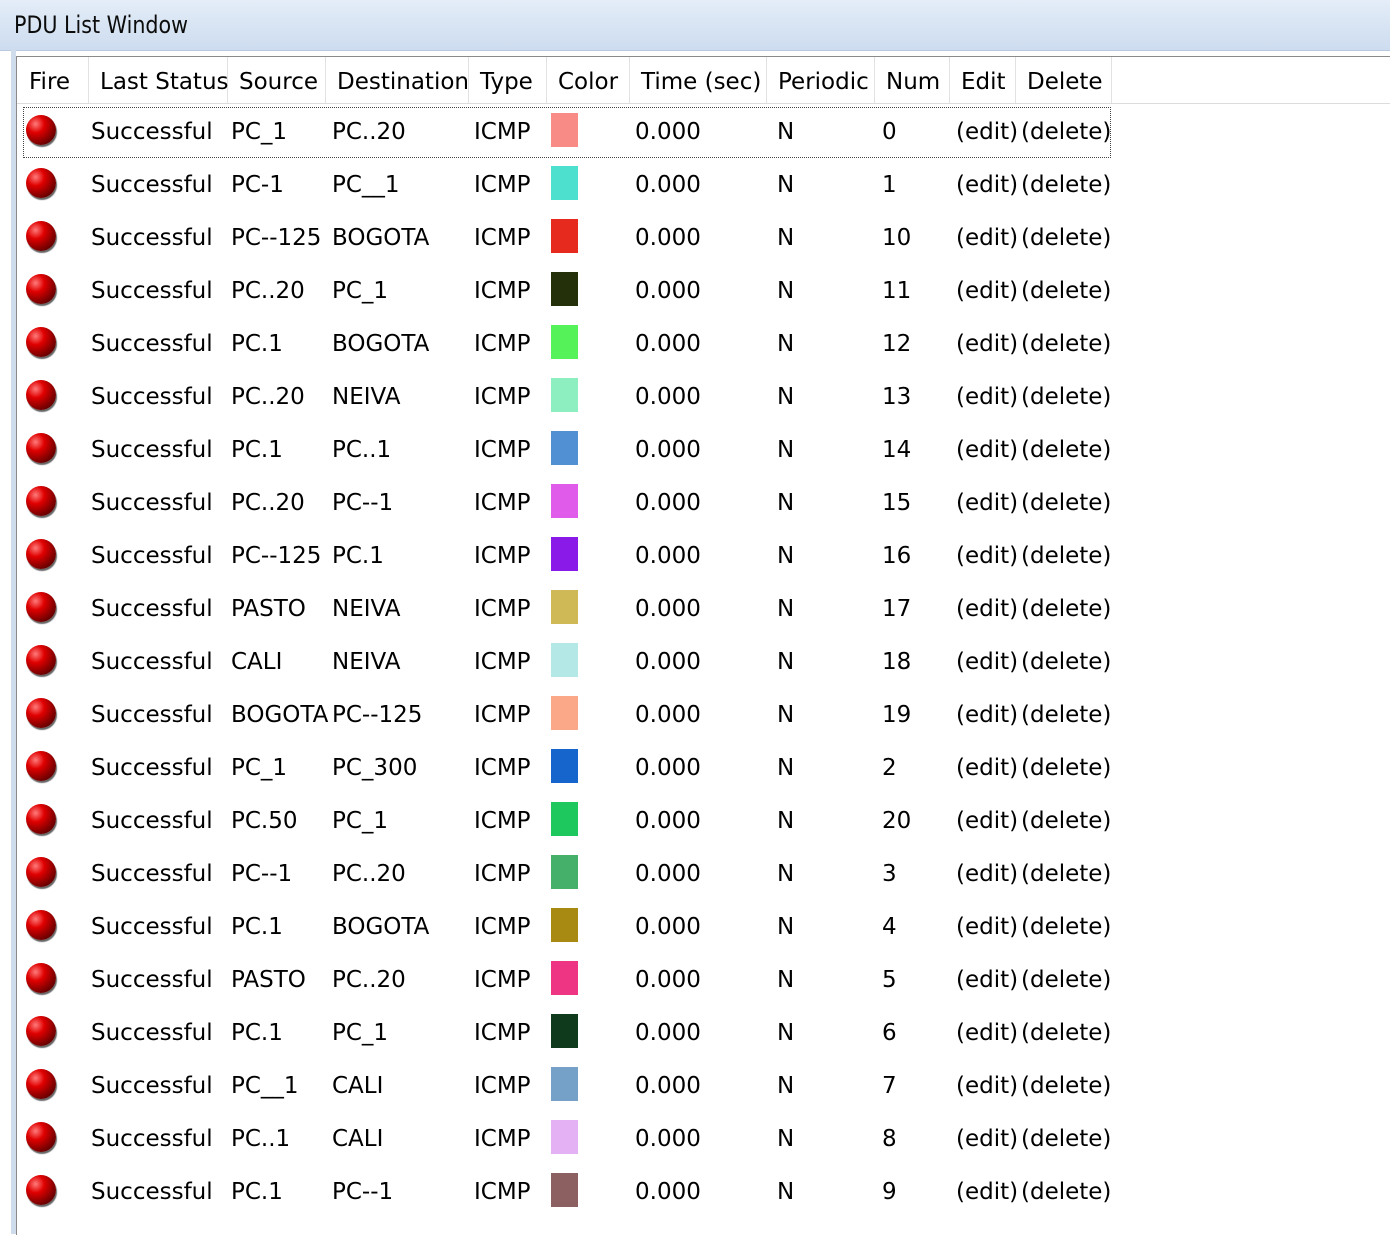 This screenshot has width=1390, height=1235. What do you see at coordinates (158, 80) in the screenshot?
I see `header-last-status: Last Status` at bounding box center [158, 80].